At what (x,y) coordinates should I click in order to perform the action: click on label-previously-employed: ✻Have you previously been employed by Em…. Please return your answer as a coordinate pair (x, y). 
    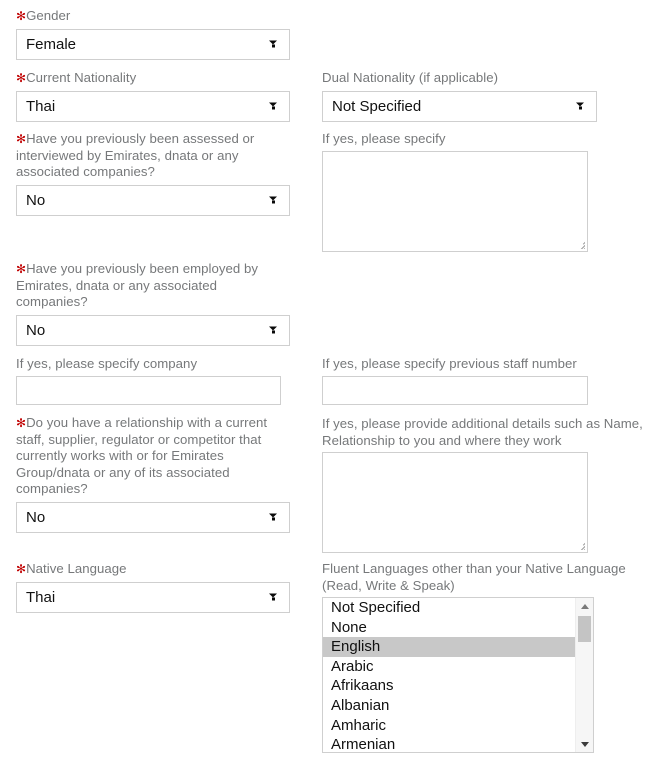
    Looking at the image, I should click on (141, 286).